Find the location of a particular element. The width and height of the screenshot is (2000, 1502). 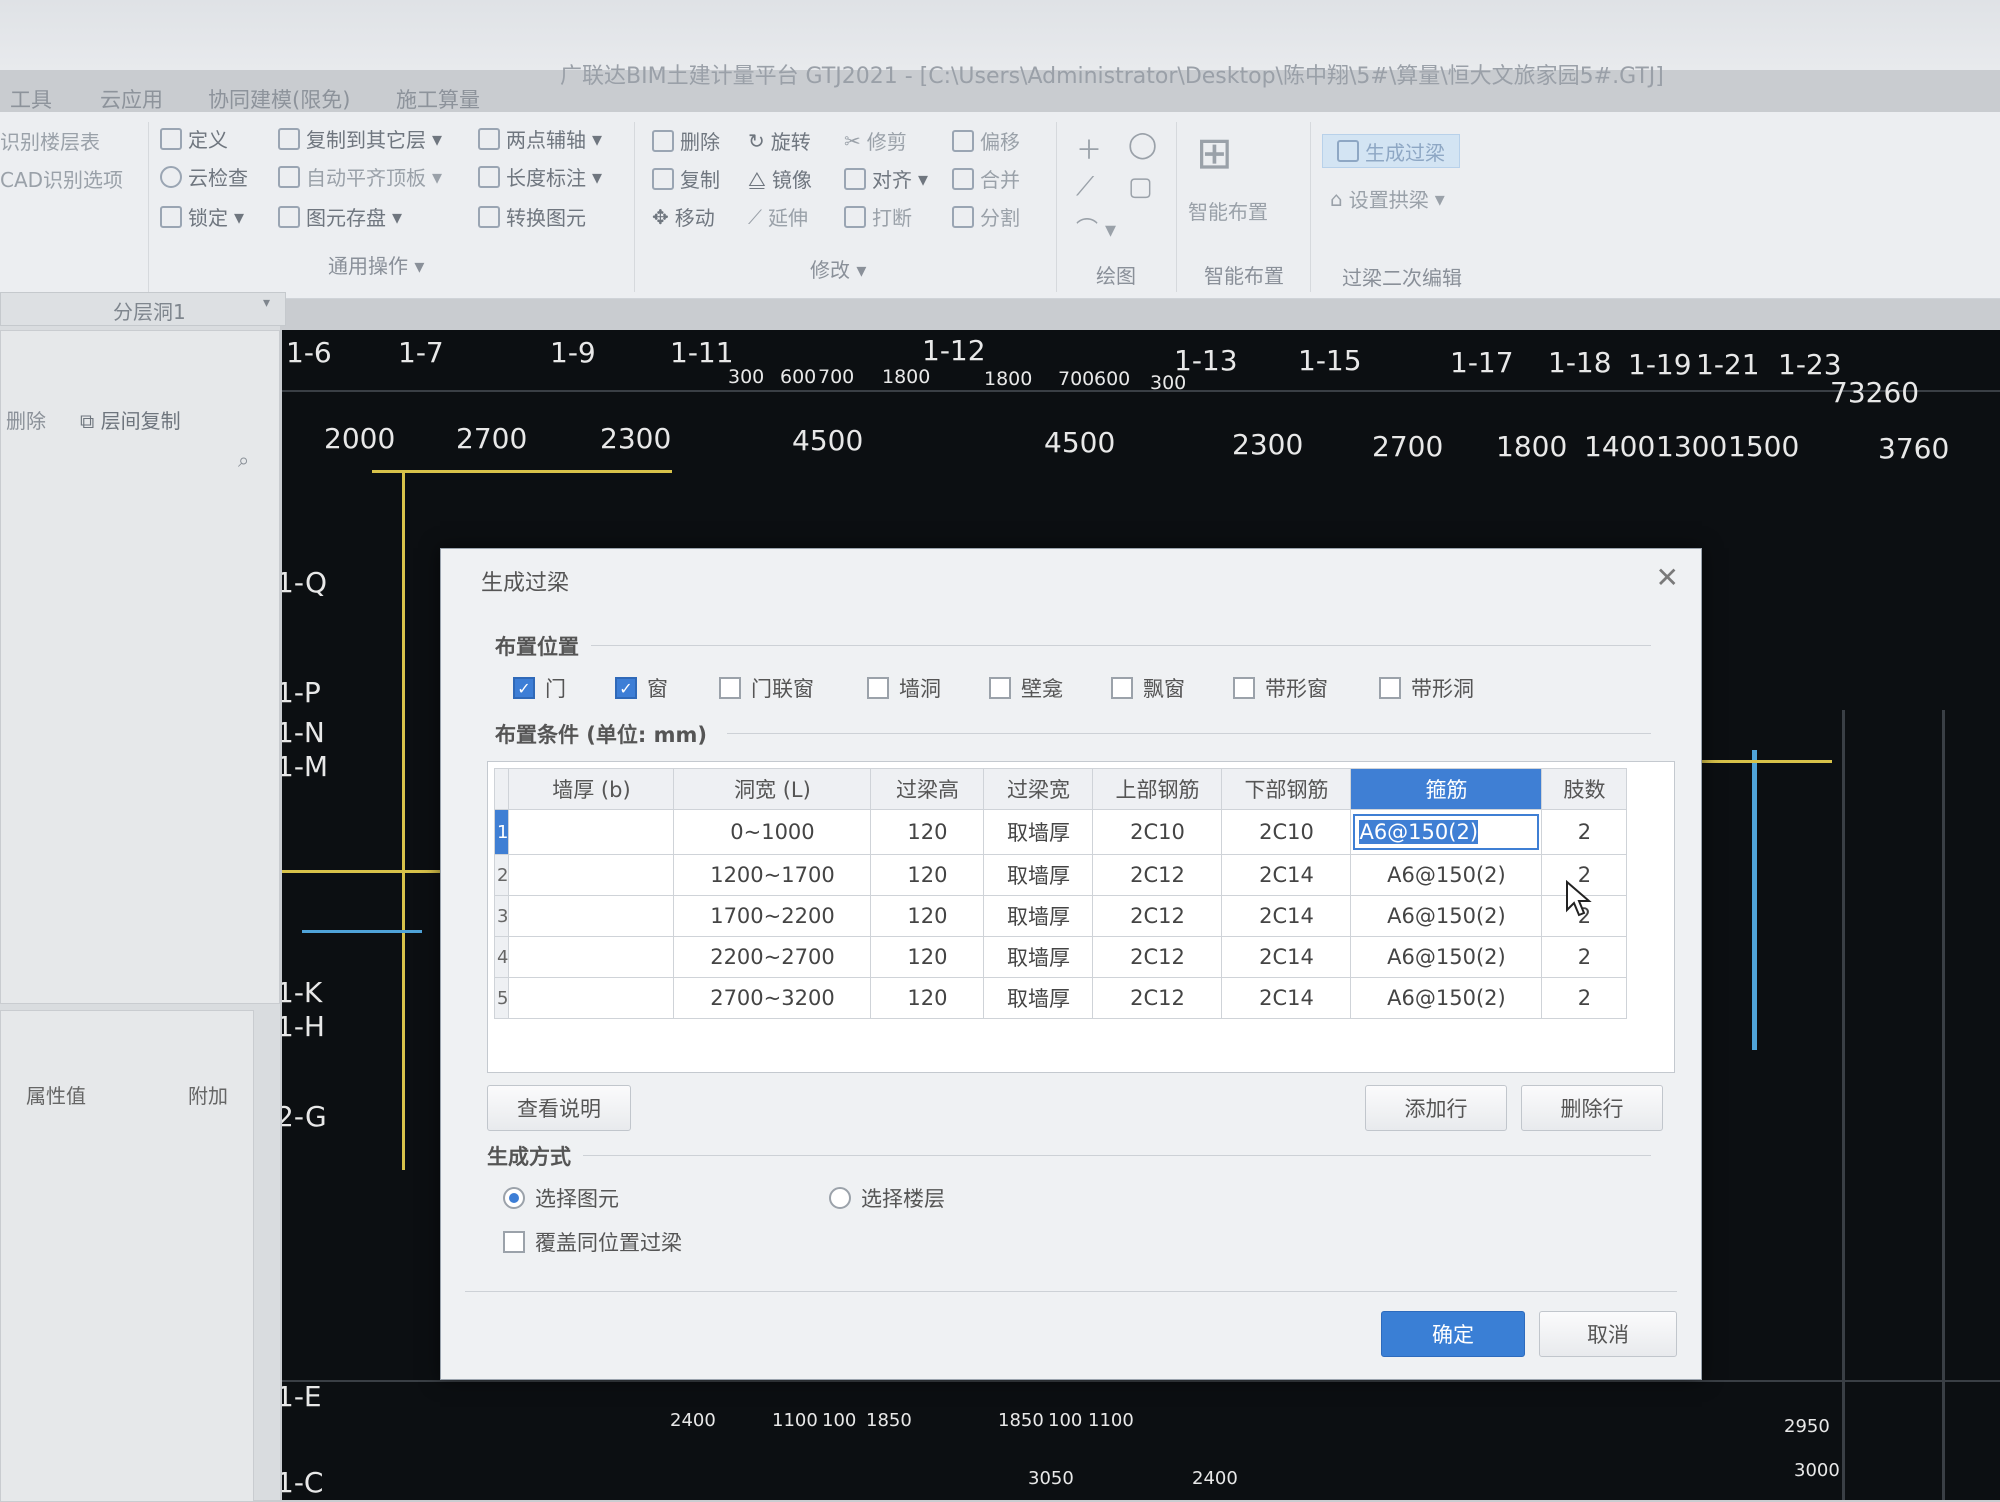

col-legs: 肢数 is located at coordinates (1584, 789).